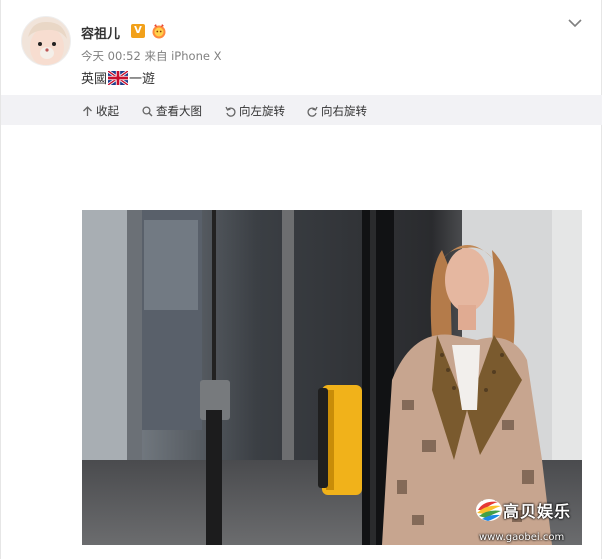 Image resolution: width=602 pixels, height=559 pixels. I want to click on rotate-left-label: 向左旋转, so click(262, 111).